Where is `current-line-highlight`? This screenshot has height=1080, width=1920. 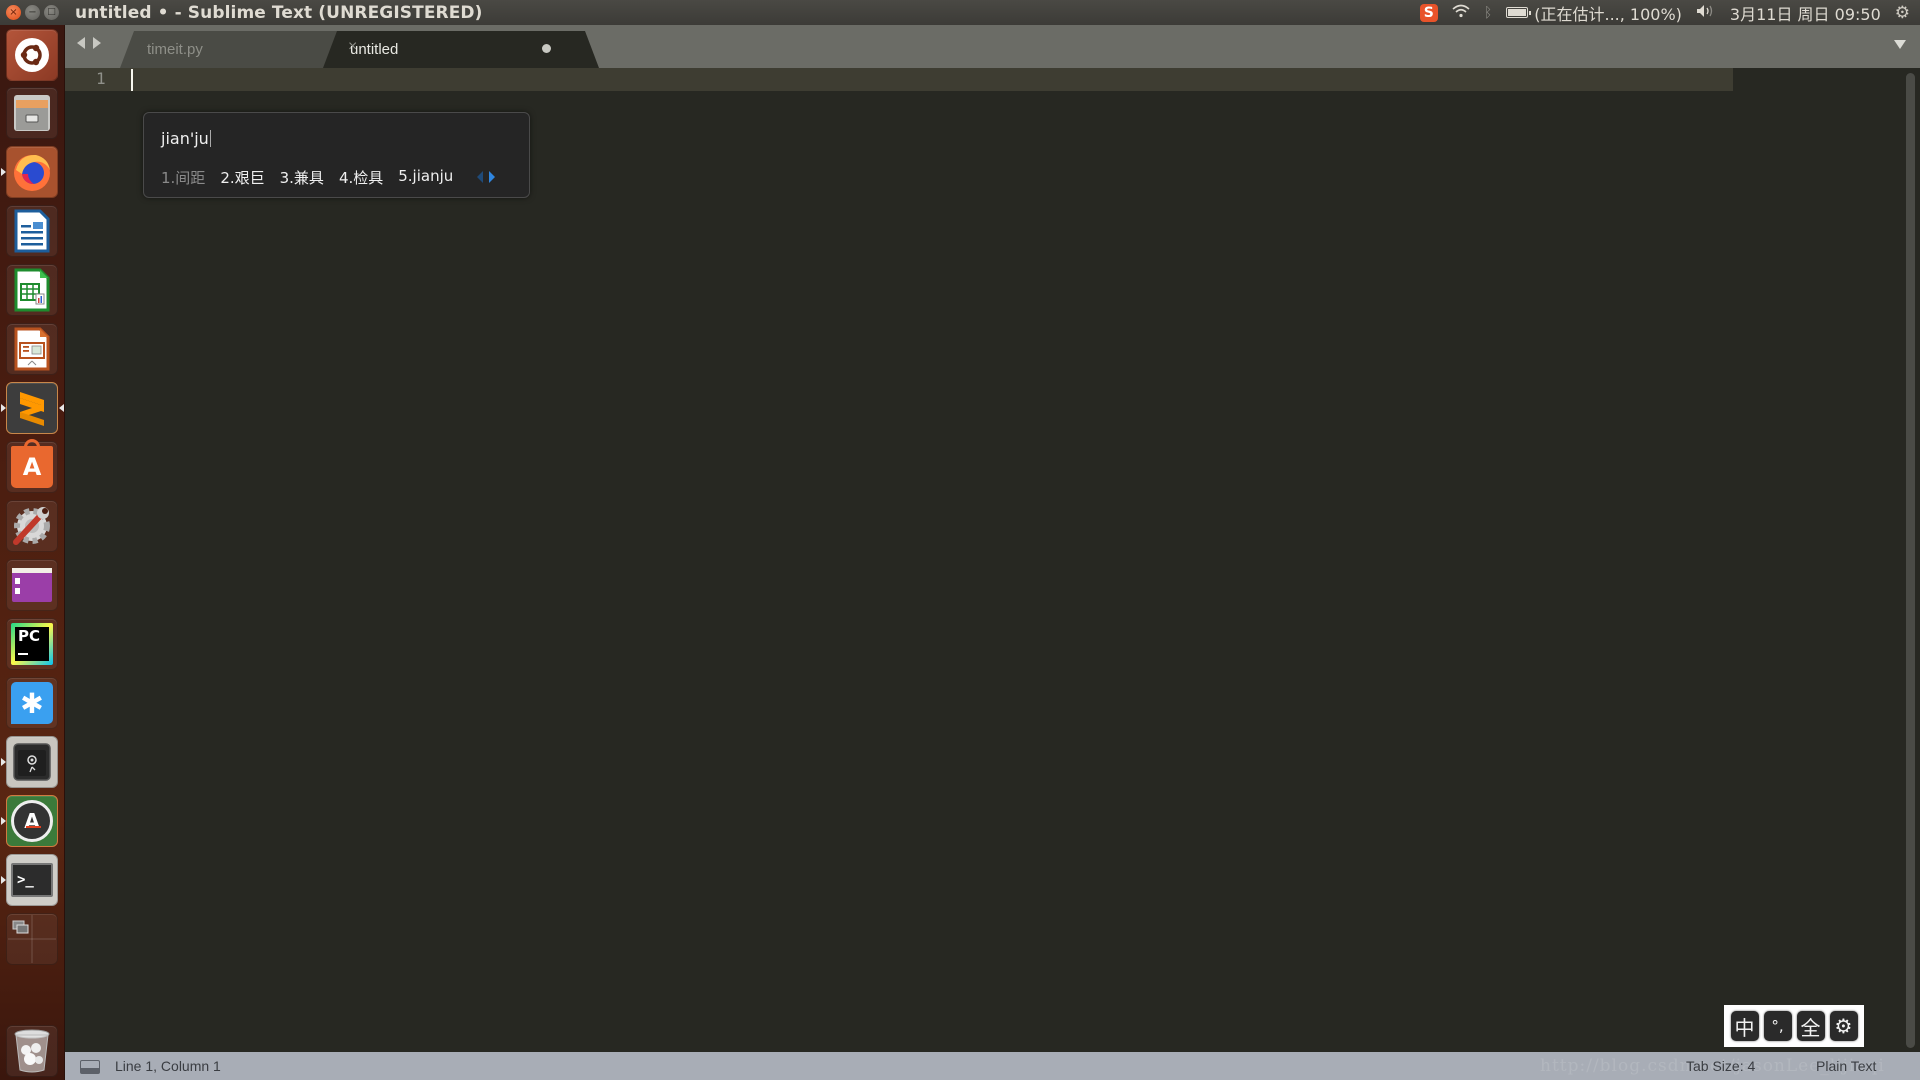
current-line-highlight is located at coordinates (899, 79).